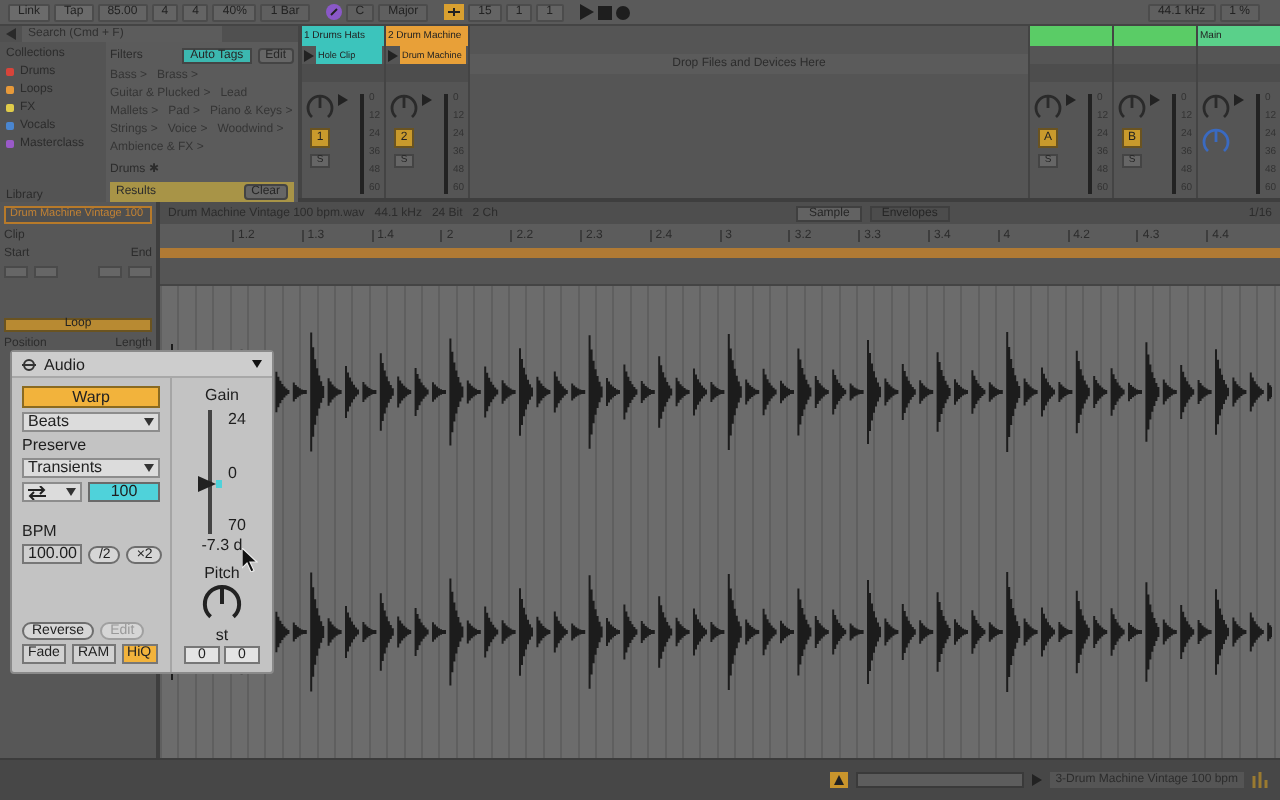 This screenshot has width=1280, height=800. Describe the element at coordinates (222, 545) in the screenshot. I see `gain-value: -7.3 d` at that location.